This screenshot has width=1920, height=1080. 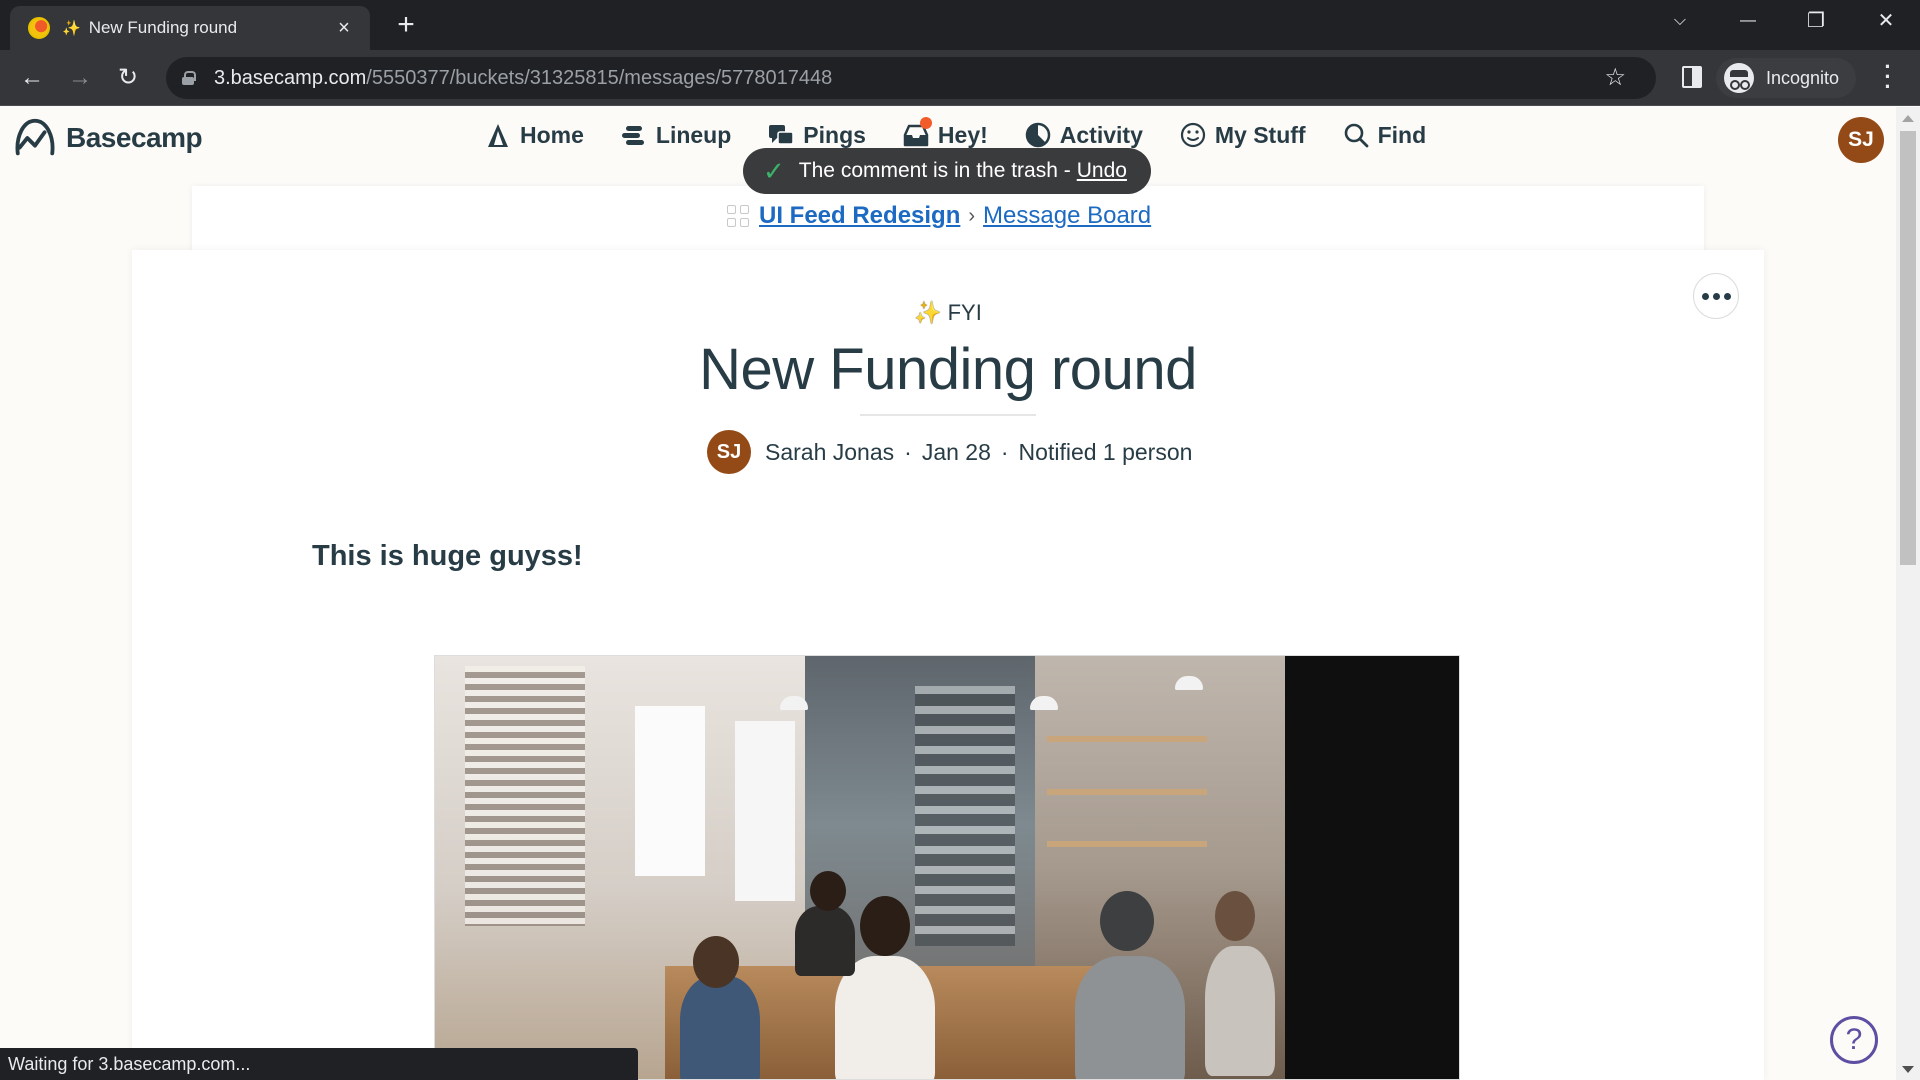 I want to click on help-button: ?, so click(x=1854, y=1040).